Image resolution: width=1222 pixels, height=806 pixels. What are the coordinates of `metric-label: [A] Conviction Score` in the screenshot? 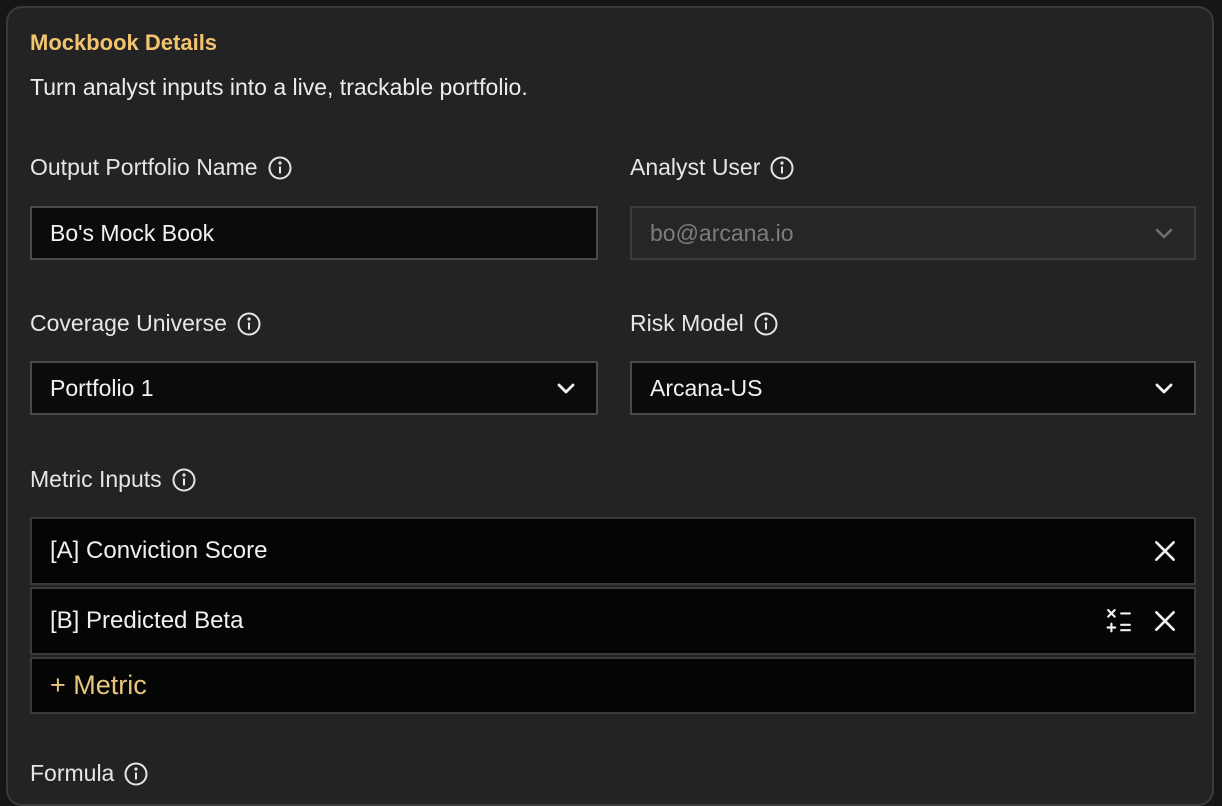 It's located at (159, 550).